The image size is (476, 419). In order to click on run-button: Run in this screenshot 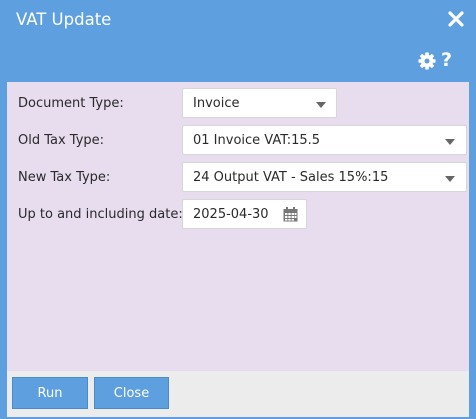, I will do `click(50, 393)`.